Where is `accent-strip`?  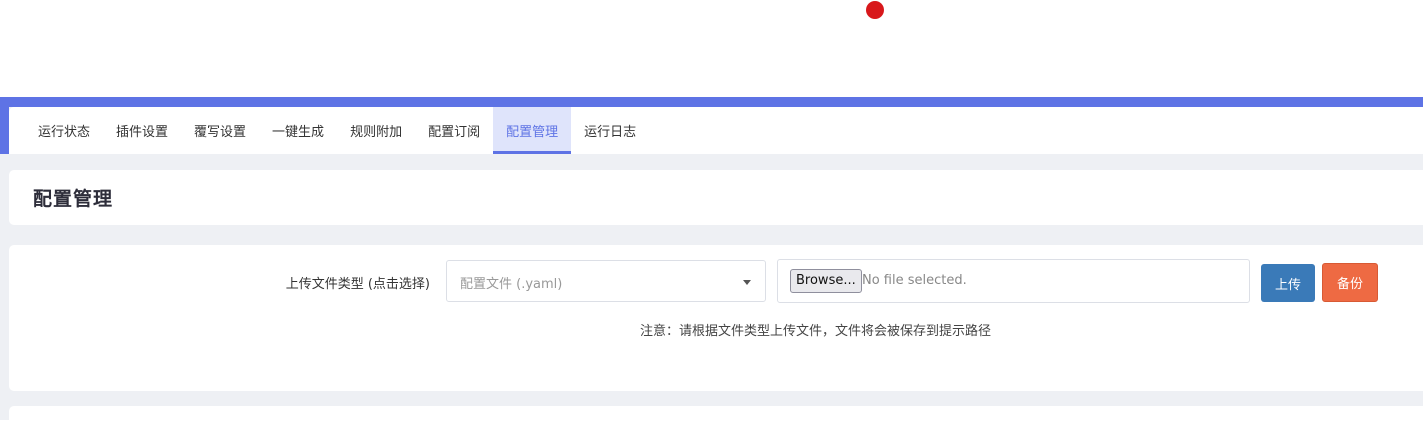 accent-strip is located at coordinates (711, 102).